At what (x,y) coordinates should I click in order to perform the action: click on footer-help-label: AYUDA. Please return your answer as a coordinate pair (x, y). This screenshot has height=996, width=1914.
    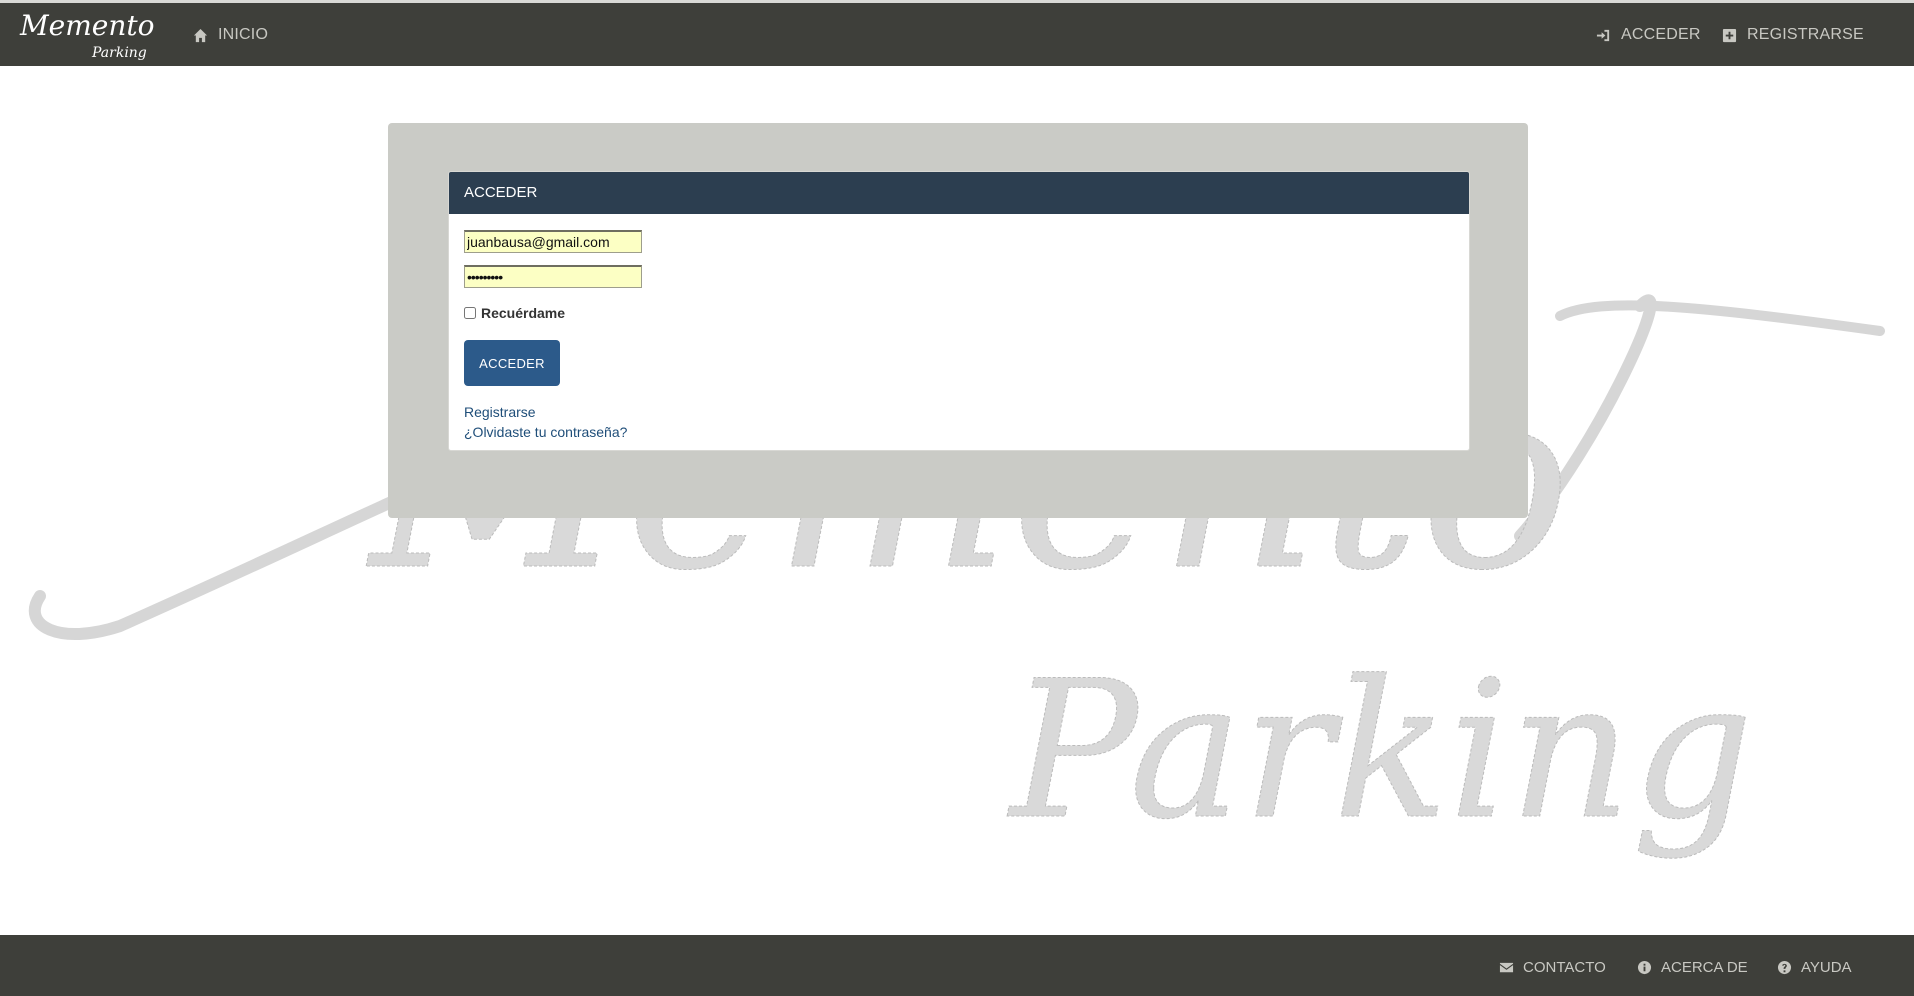
    Looking at the image, I should click on (1826, 967).